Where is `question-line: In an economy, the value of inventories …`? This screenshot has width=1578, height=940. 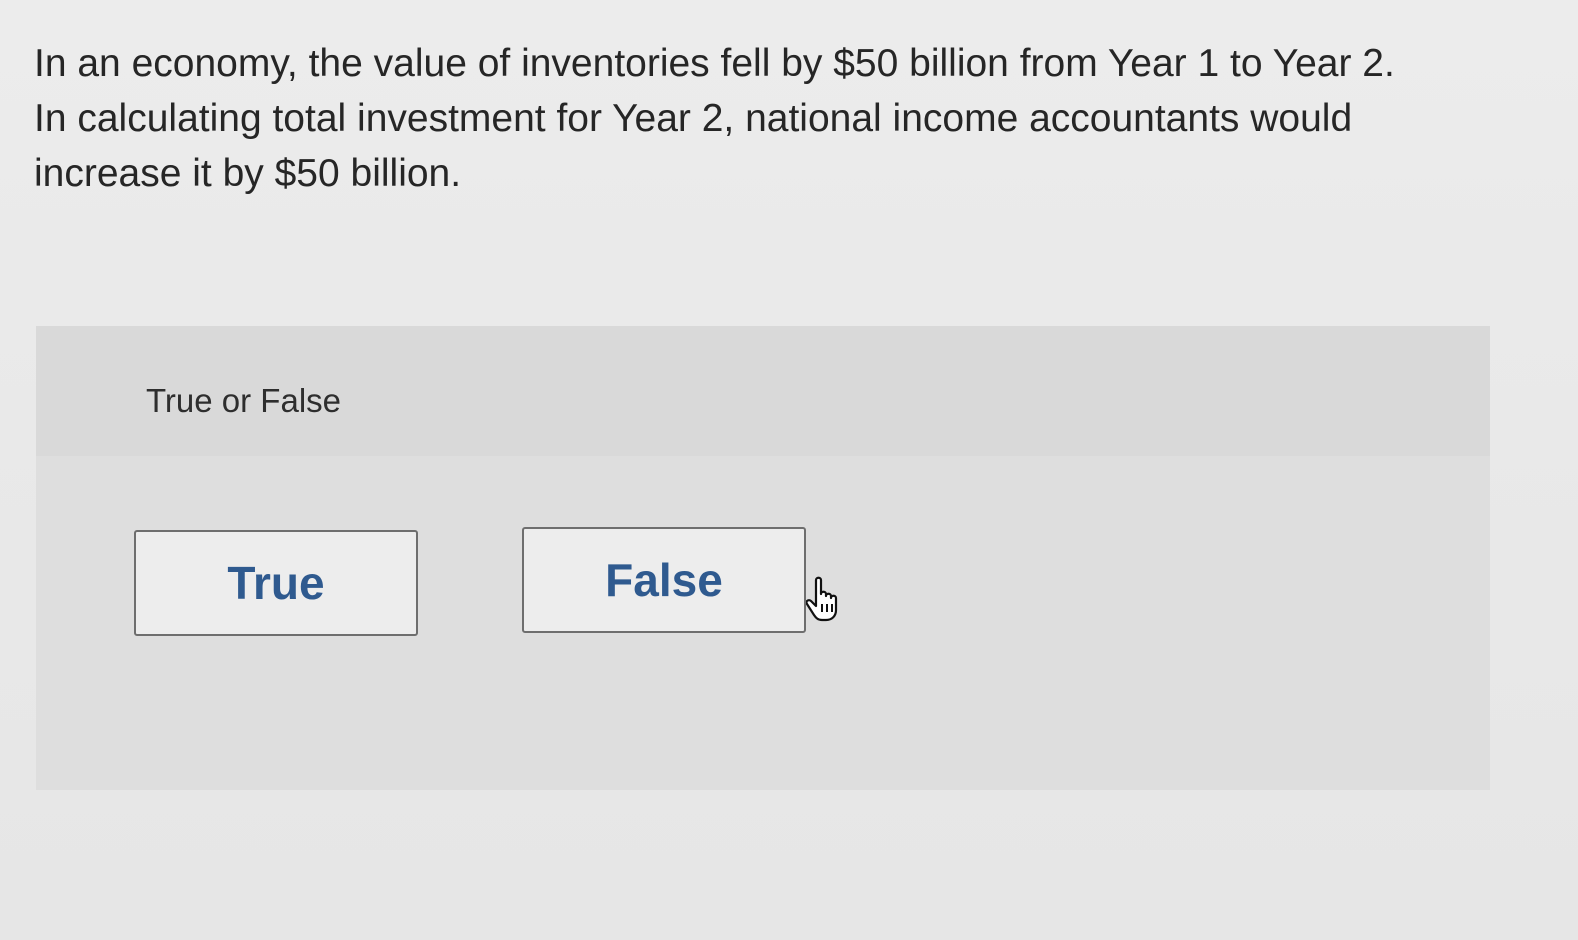 question-line: In an economy, the value of inventories … is located at coordinates (714, 63).